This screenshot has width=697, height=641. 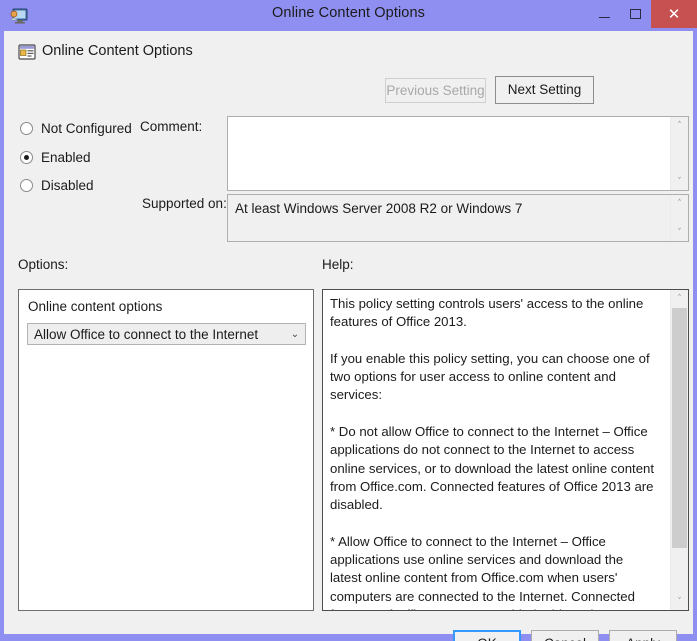 I want to click on radio-label-not-configured: Not Configured, so click(x=86, y=128).